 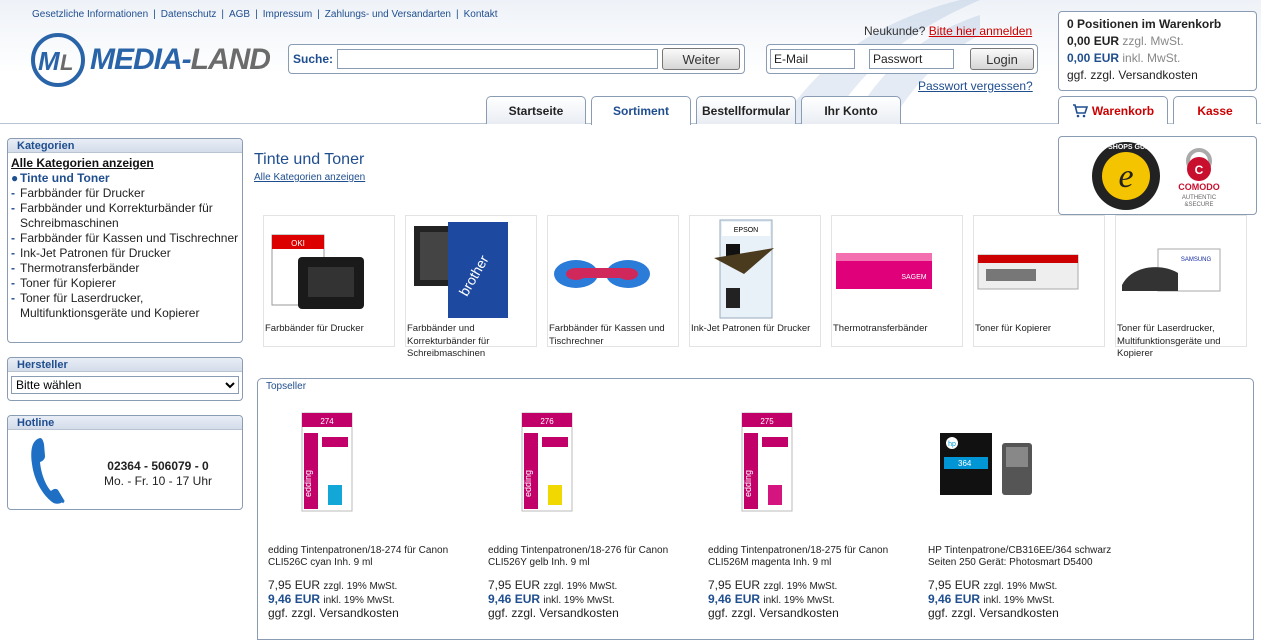 I want to click on category-tile-label: Thermotransferbänder, so click(x=880, y=328).